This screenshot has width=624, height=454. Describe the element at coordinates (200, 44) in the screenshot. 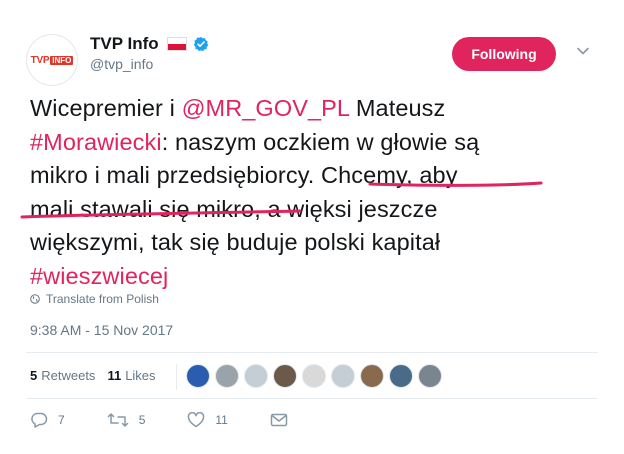

I see `verified-badge-icon` at that location.